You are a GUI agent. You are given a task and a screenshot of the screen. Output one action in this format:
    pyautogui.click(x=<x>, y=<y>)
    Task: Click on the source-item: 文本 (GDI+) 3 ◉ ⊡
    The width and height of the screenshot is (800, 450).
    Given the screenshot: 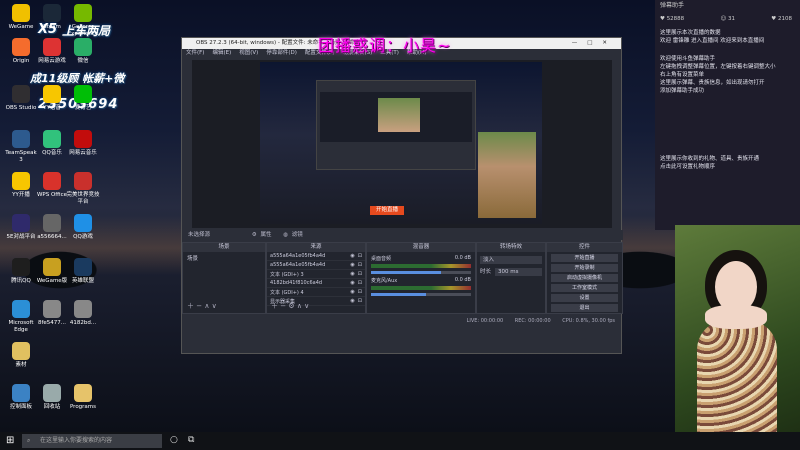 What is the action you would take?
    pyautogui.click(x=316, y=274)
    